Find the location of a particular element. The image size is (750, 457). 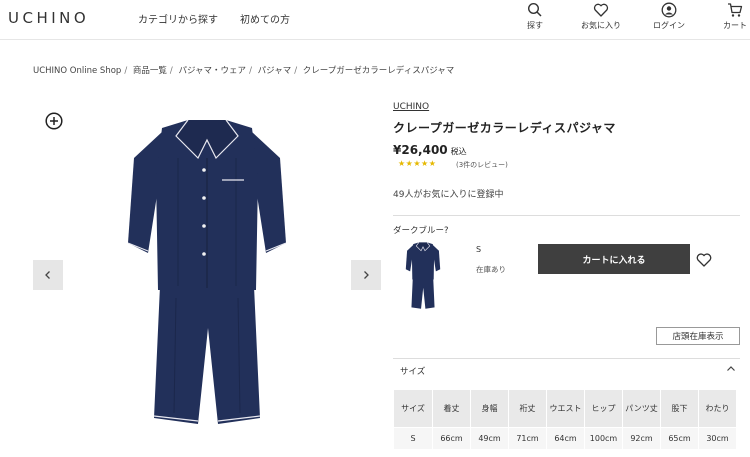

size-table-header: わたり is located at coordinates (717, 408).